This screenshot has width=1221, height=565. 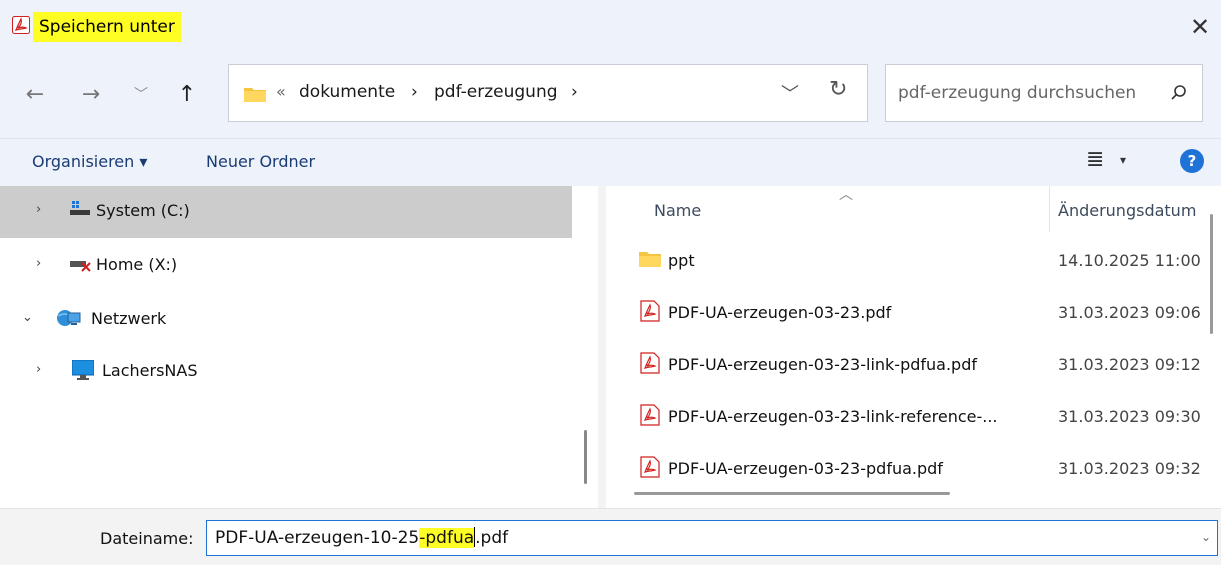 I want to click on column-header-name: Name, so click(x=677, y=210).